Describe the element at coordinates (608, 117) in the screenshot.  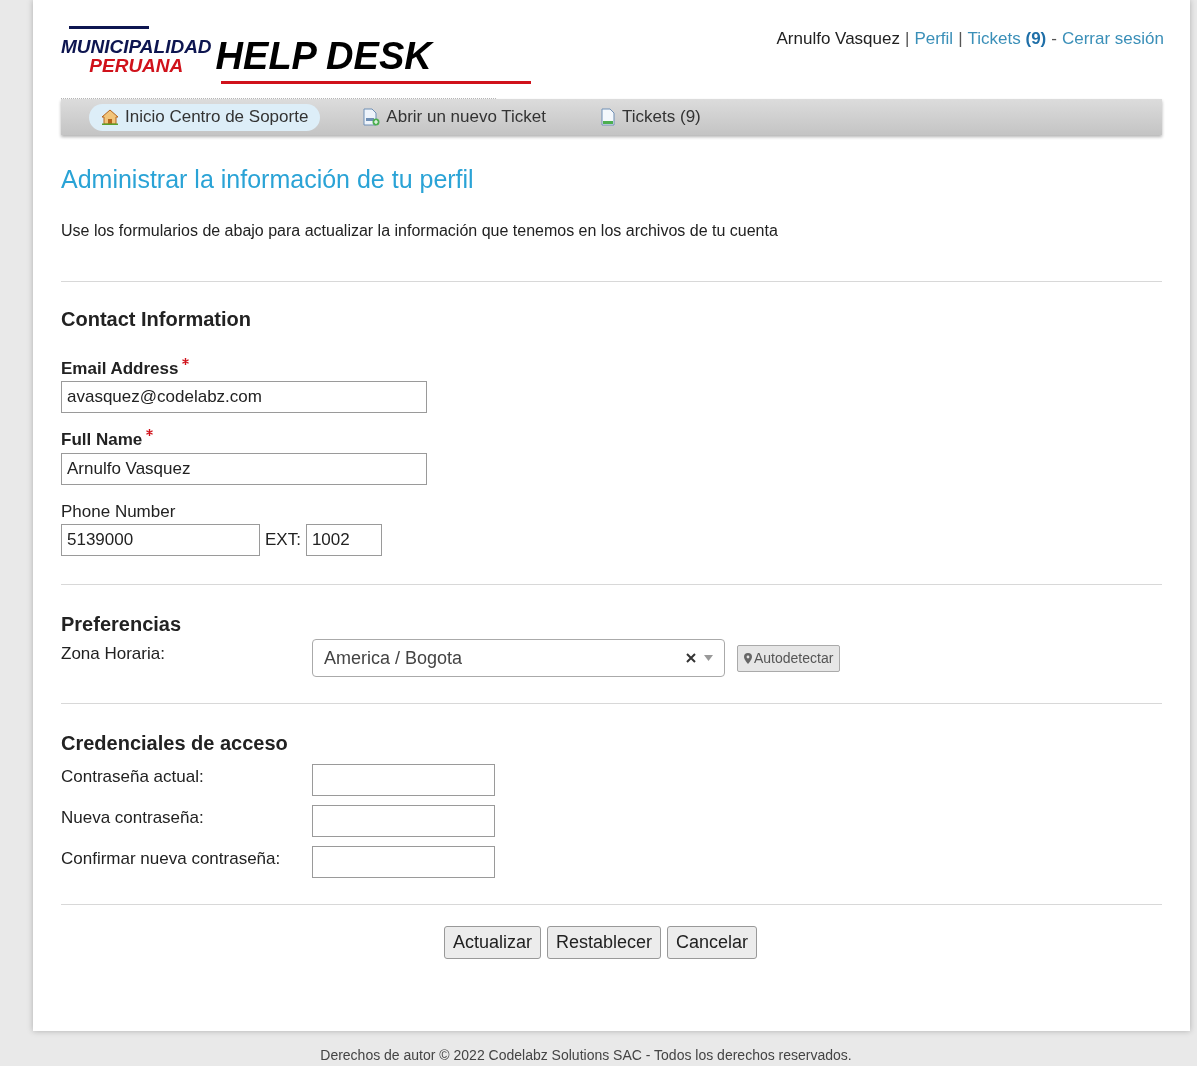
I see `document-icon` at that location.